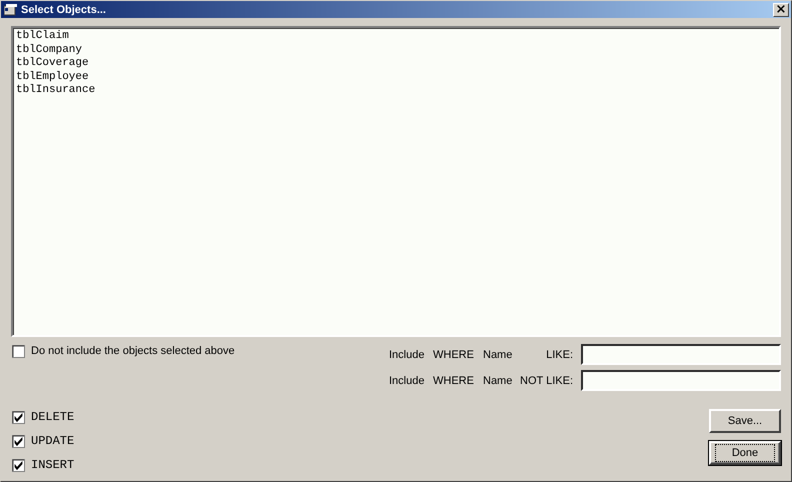 This screenshot has height=482, width=792. What do you see at coordinates (396, 63) in the screenshot?
I see `list-item: tblCoverage` at bounding box center [396, 63].